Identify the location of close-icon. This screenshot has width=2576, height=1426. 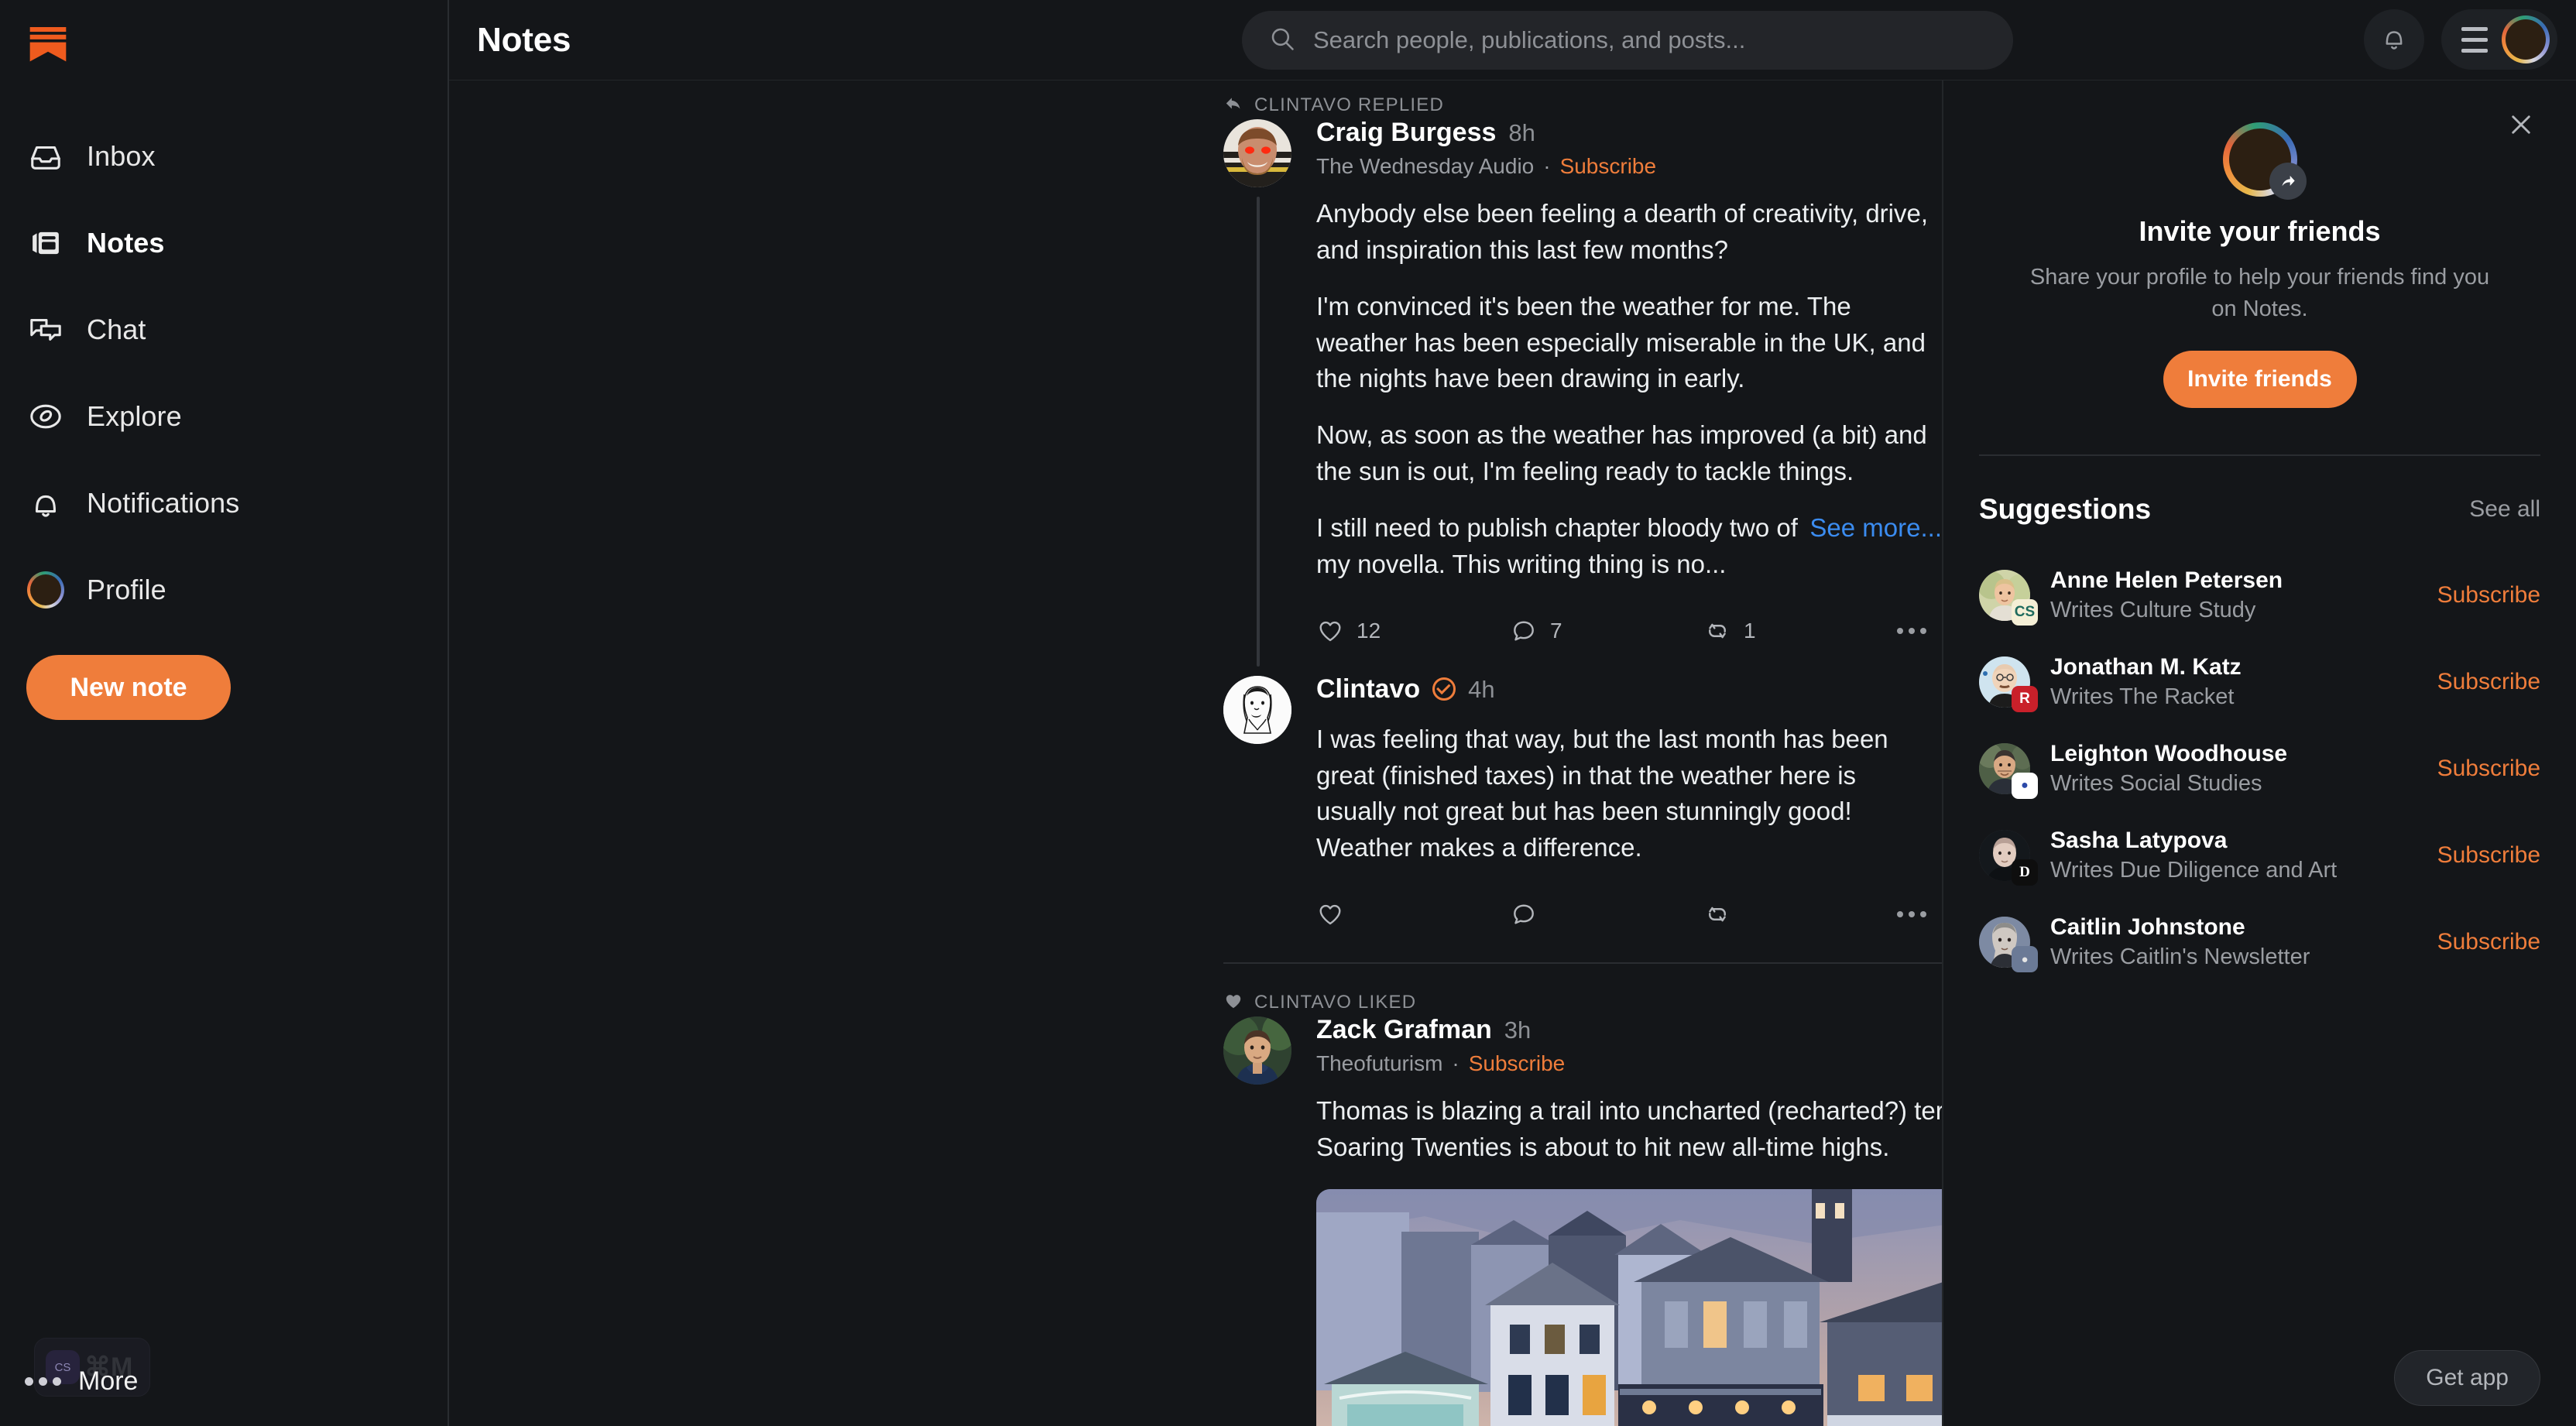
(2521, 126).